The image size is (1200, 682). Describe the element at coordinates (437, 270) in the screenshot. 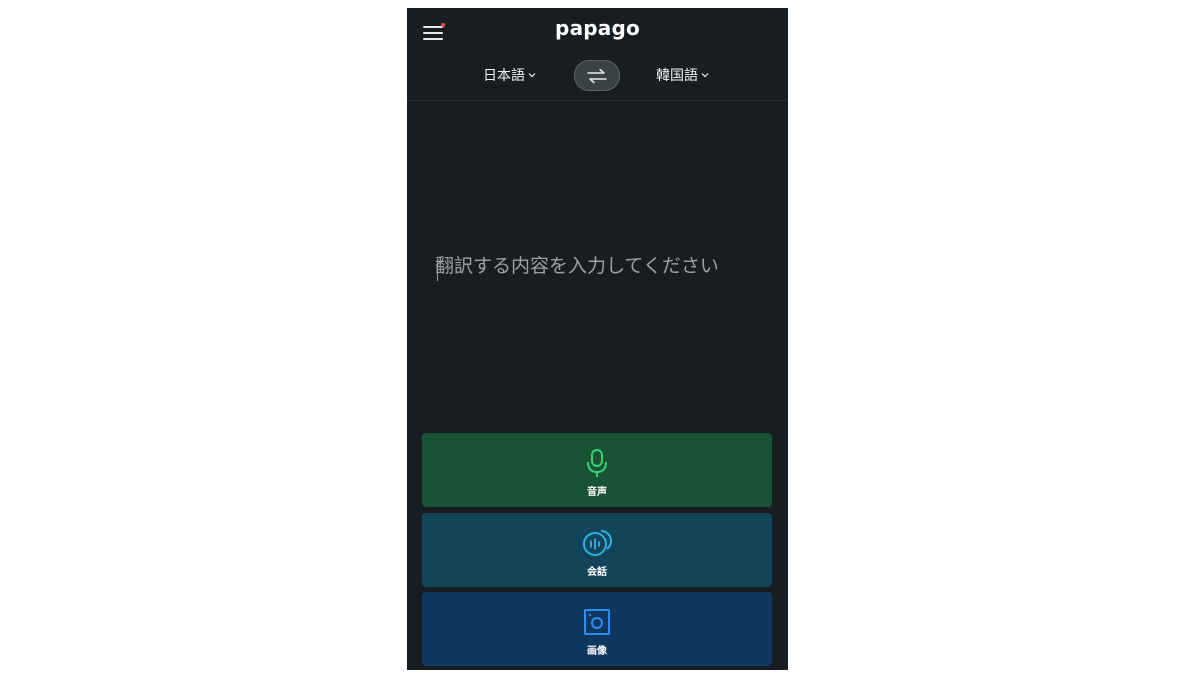

I see `text-caret` at that location.